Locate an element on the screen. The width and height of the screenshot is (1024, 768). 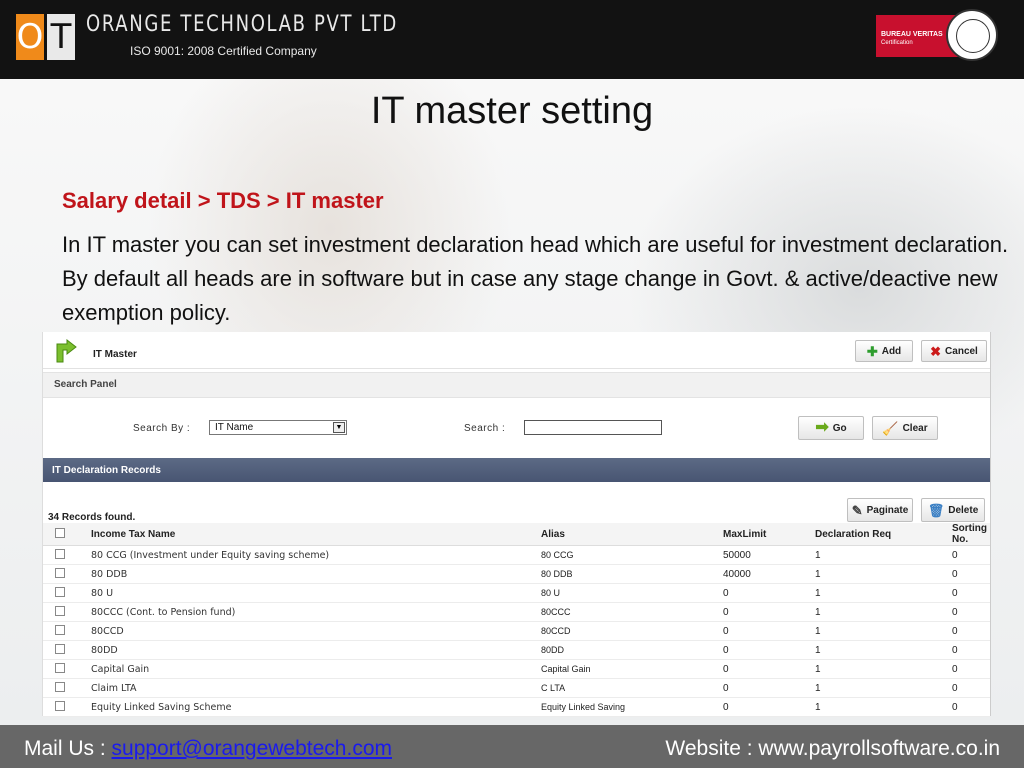
logo-t: T is located at coordinates (61, 37).